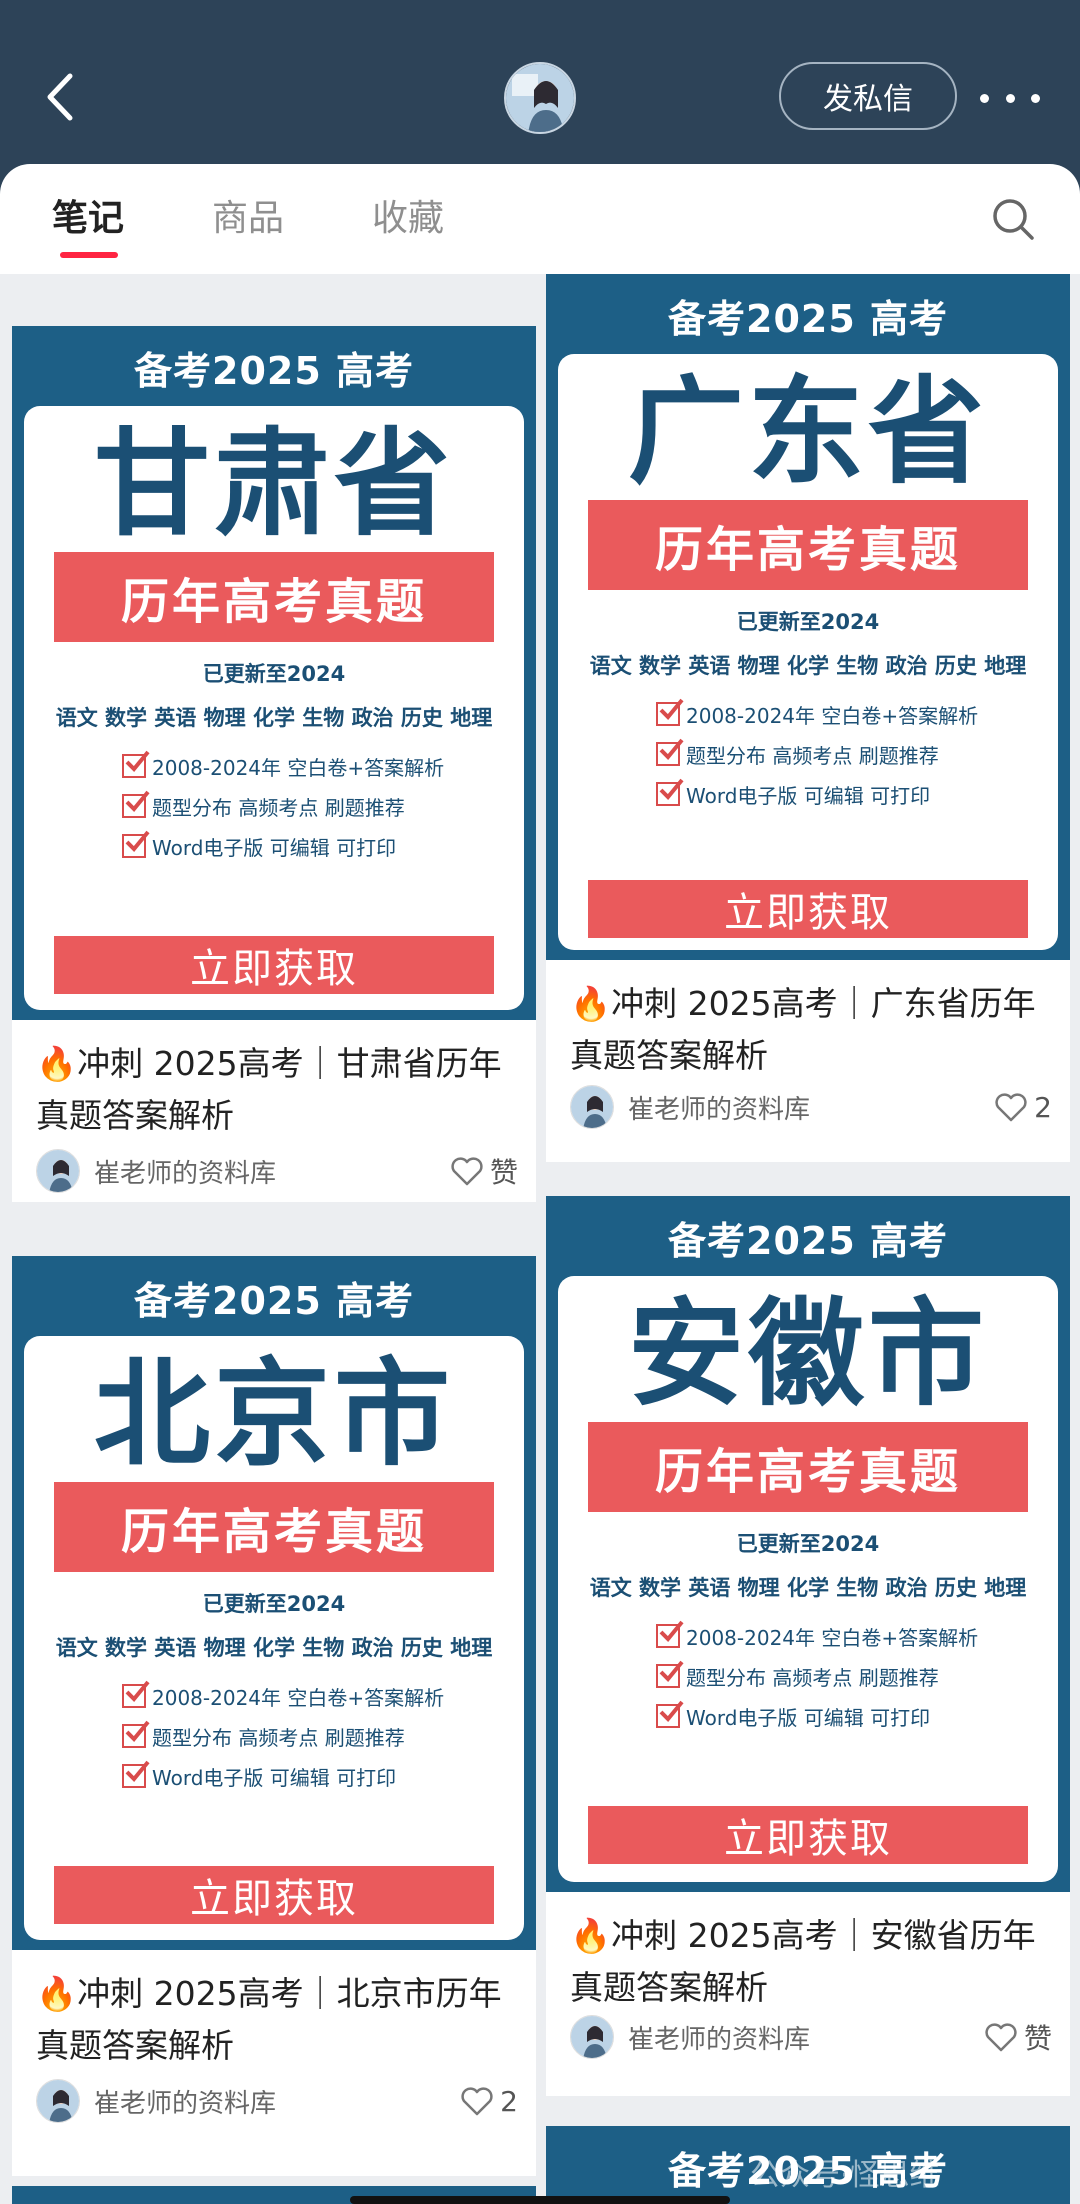  Describe the element at coordinates (281, 1090) in the screenshot. I see `note-title: 🔥冲刺 2025高考｜甘肃省历年真题答案解析` at that location.